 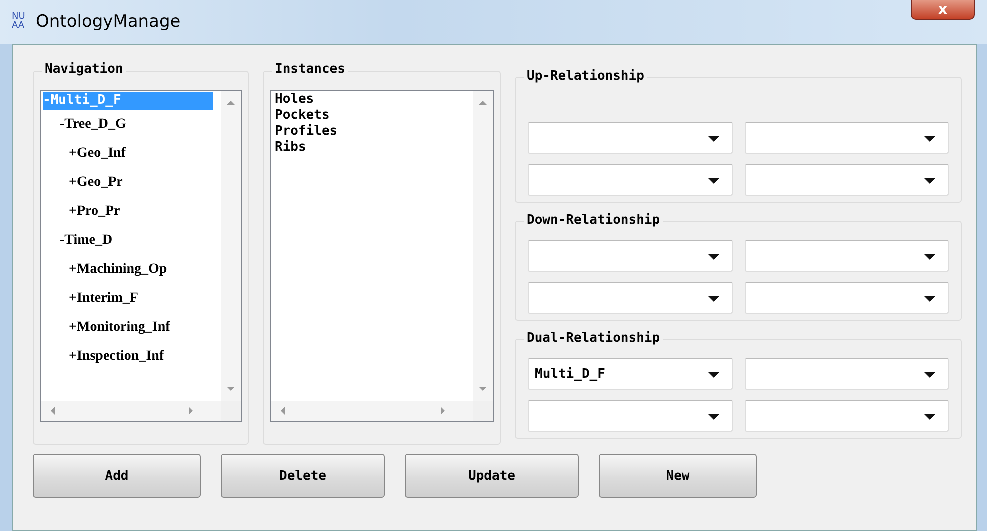 I want to click on action-button: Add, so click(x=117, y=476).